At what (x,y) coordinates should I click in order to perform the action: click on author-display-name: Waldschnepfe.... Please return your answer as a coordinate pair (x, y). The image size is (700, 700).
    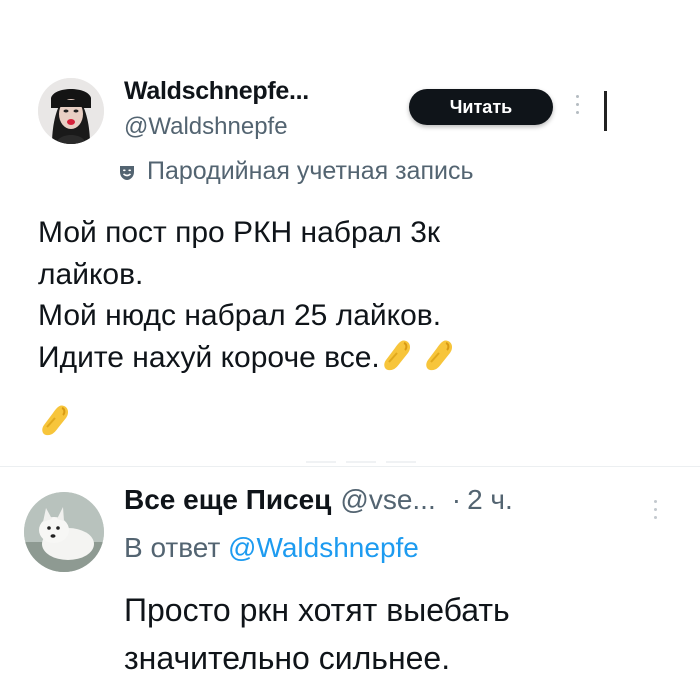
    Looking at the image, I should click on (216, 91).